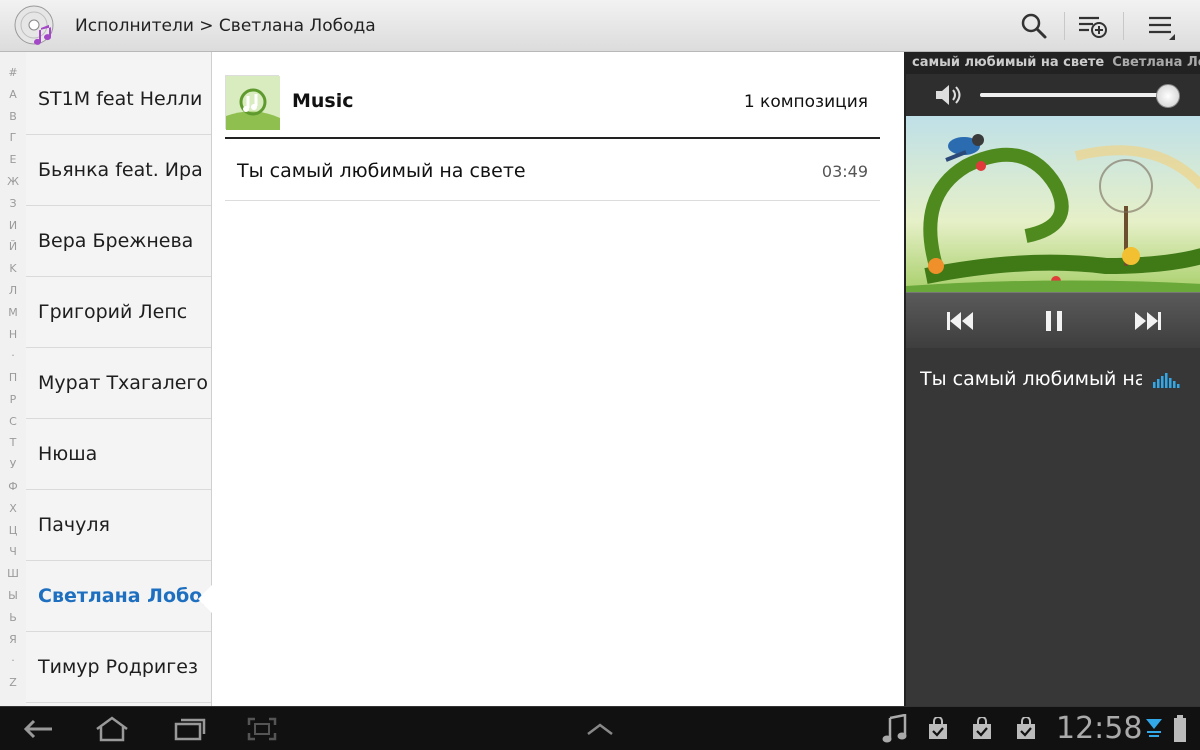 The image size is (1200, 750). I want to click on index-letter: Ж, so click(13, 181).